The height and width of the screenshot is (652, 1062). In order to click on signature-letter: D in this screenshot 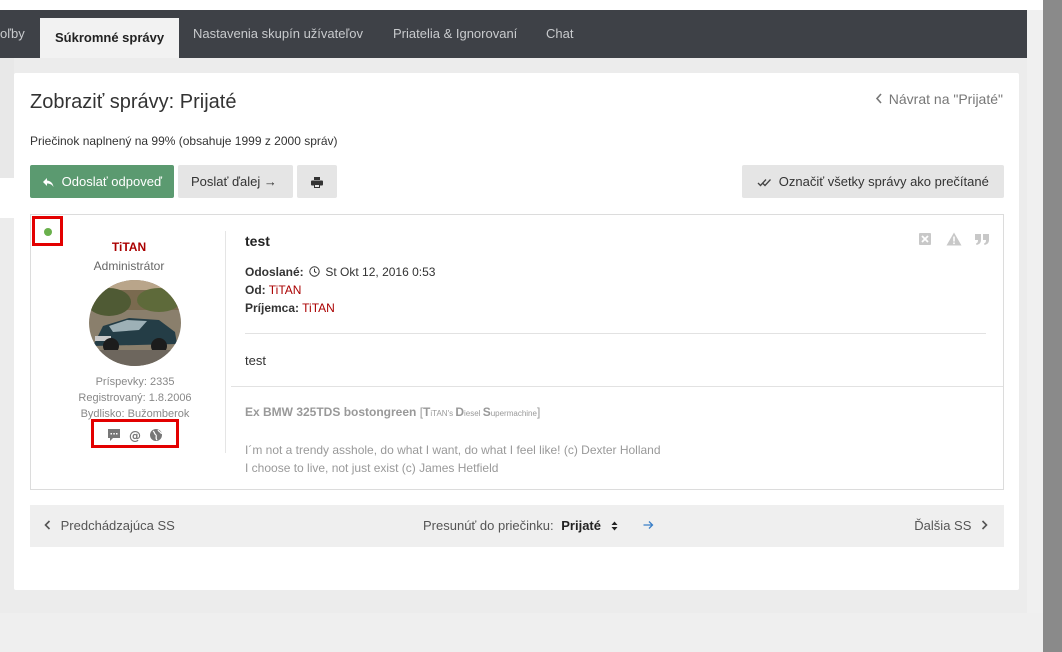, I will do `click(459, 412)`.